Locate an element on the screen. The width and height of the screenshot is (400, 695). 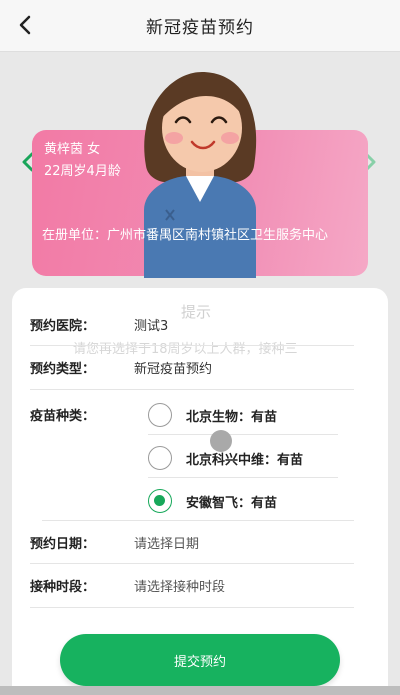
top-nav-bar: 新冠疫苗预约 is located at coordinates (200, 26).